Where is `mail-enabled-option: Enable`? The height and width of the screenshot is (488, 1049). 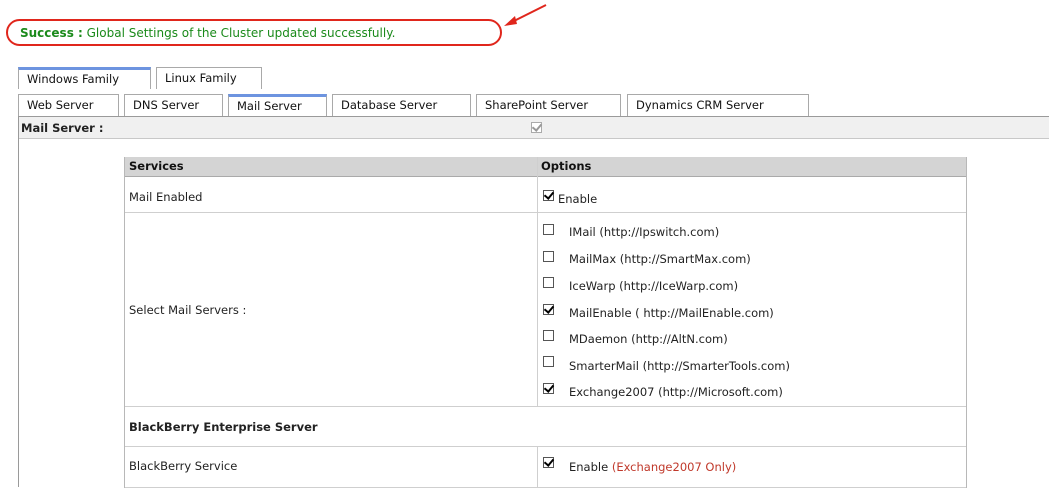 mail-enabled-option: Enable is located at coordinates (578, 199).